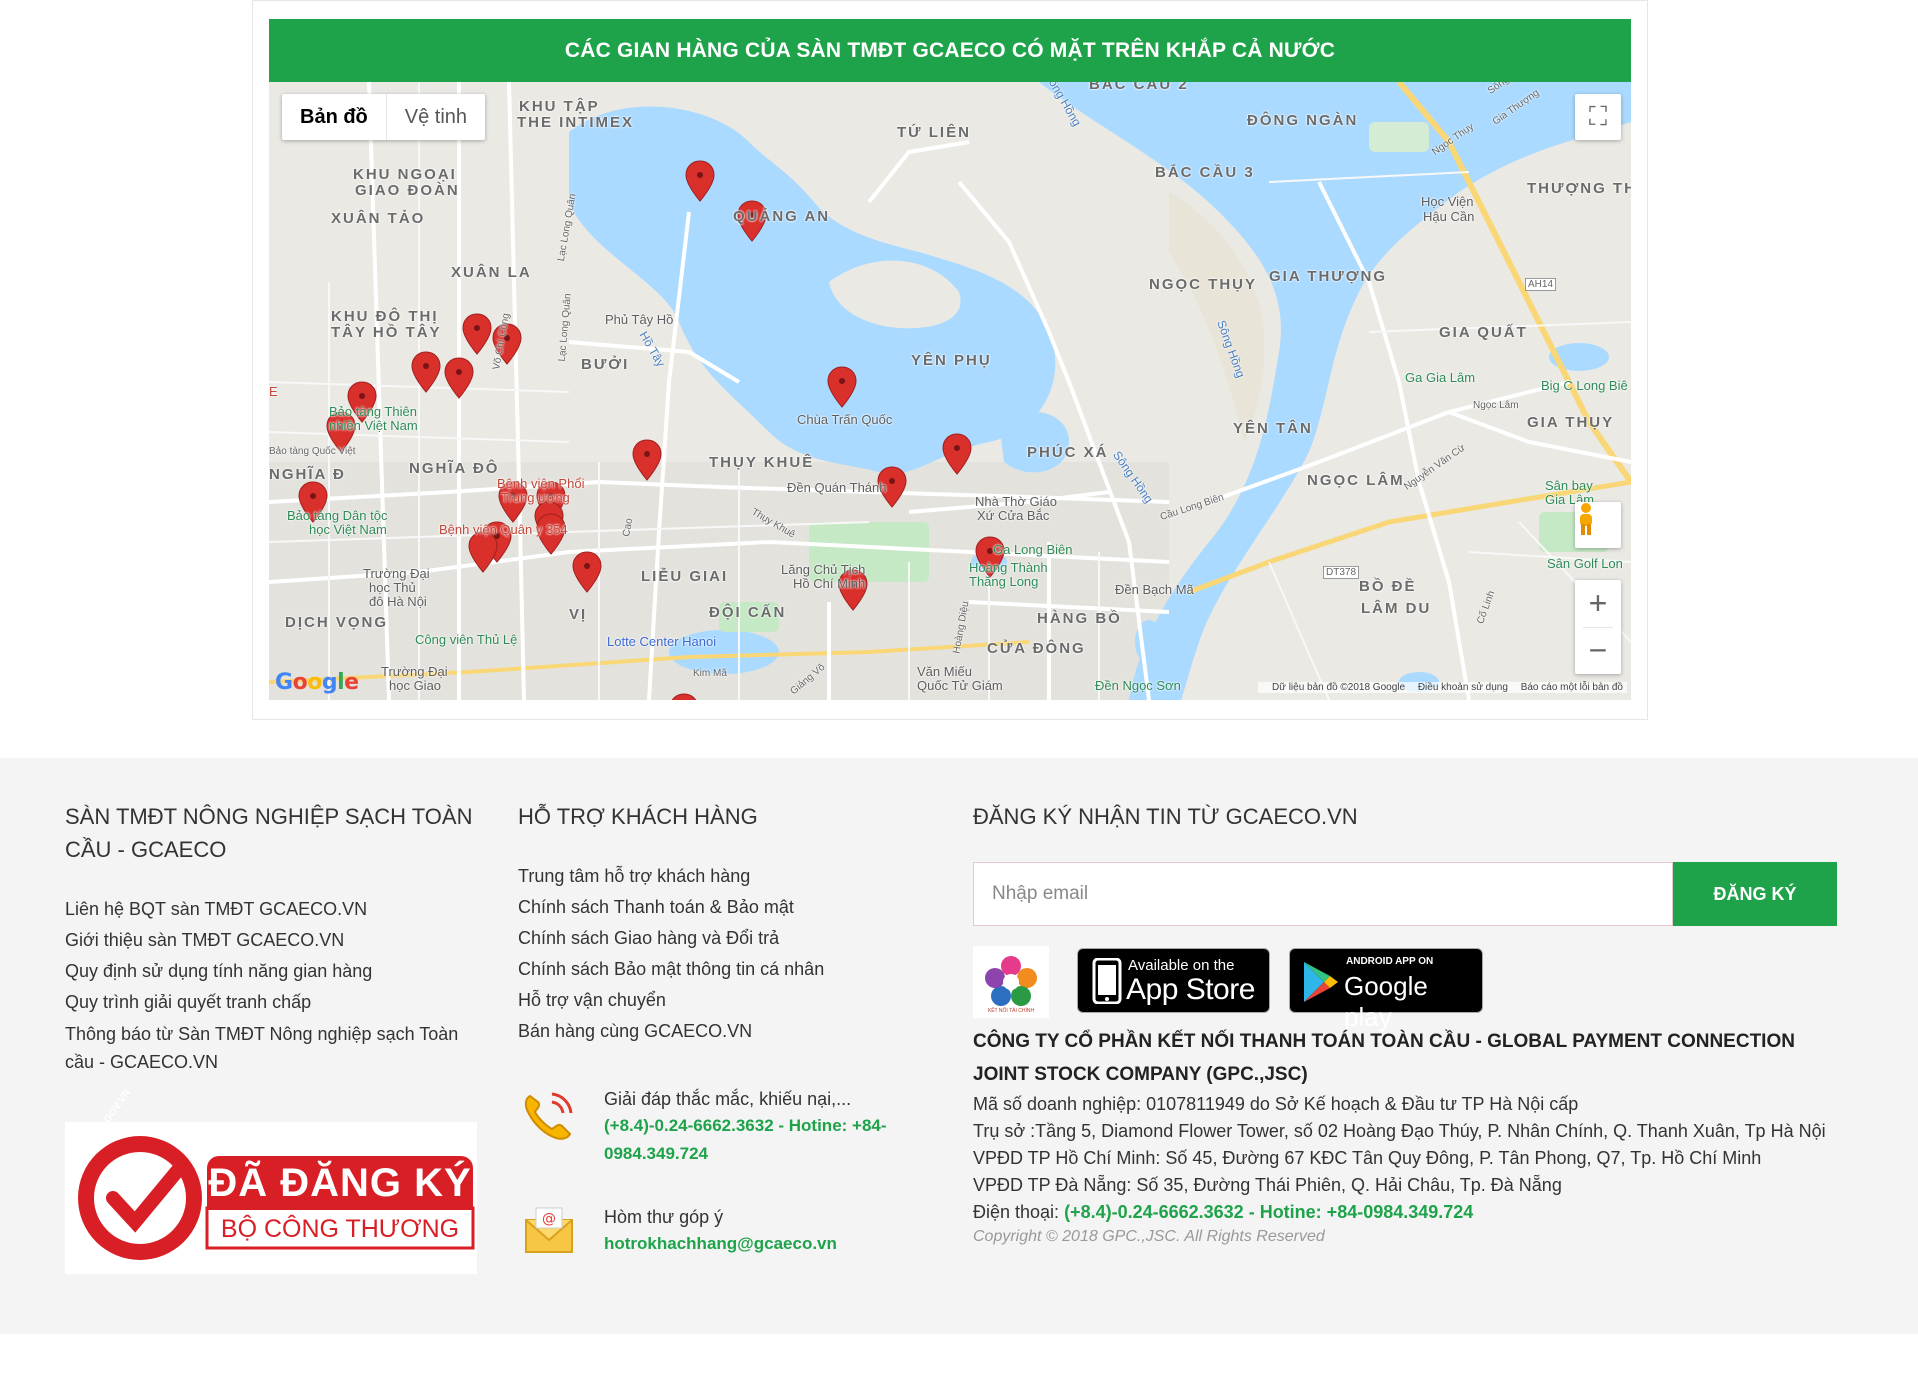 This screenshot has height=1384, width=1918. What do you see at coordinates (535, 497) in the screenshot?
I see `map-label: Trung ương` at bounding box center [535, 497].